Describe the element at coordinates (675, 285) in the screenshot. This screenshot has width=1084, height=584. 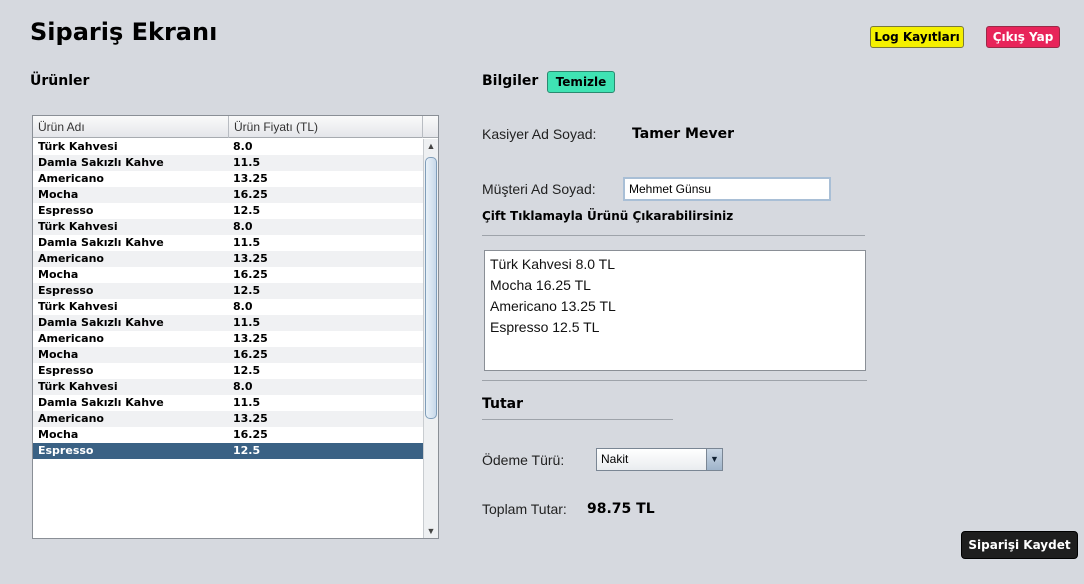
I see `list-item: Mocha 16.25 TL` at that location.